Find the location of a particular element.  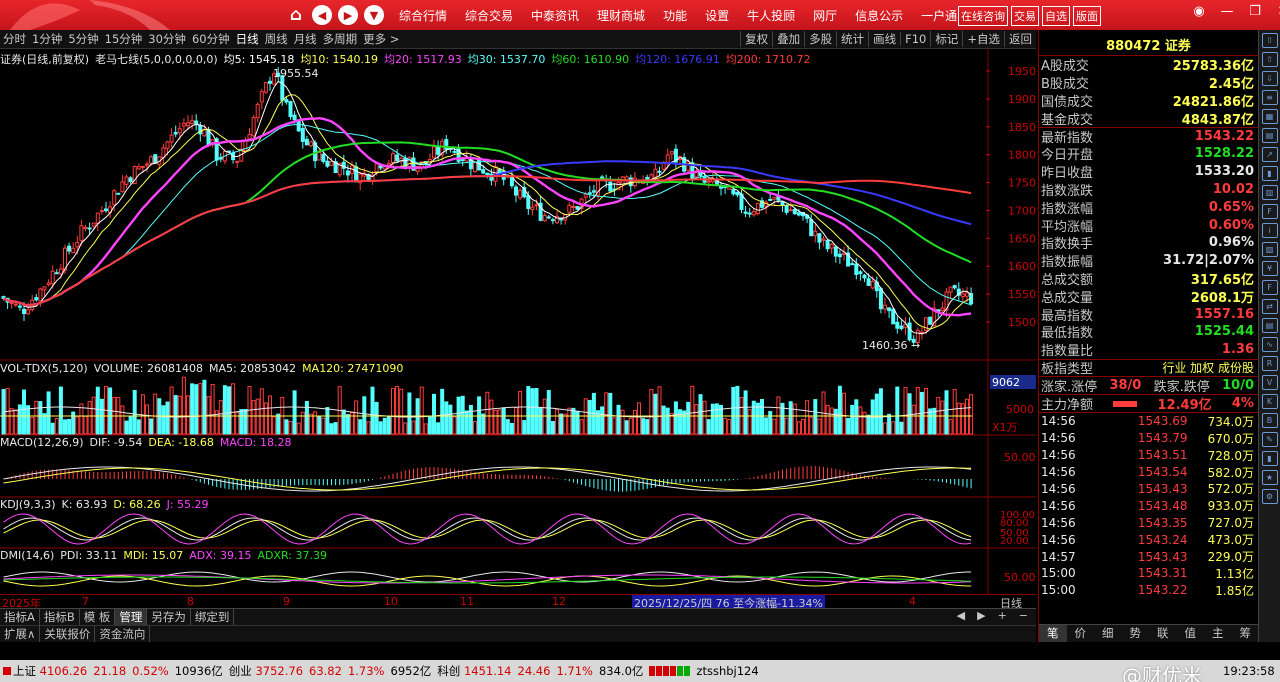

panel-tab: 细 is located at coordinates (1108, 633).